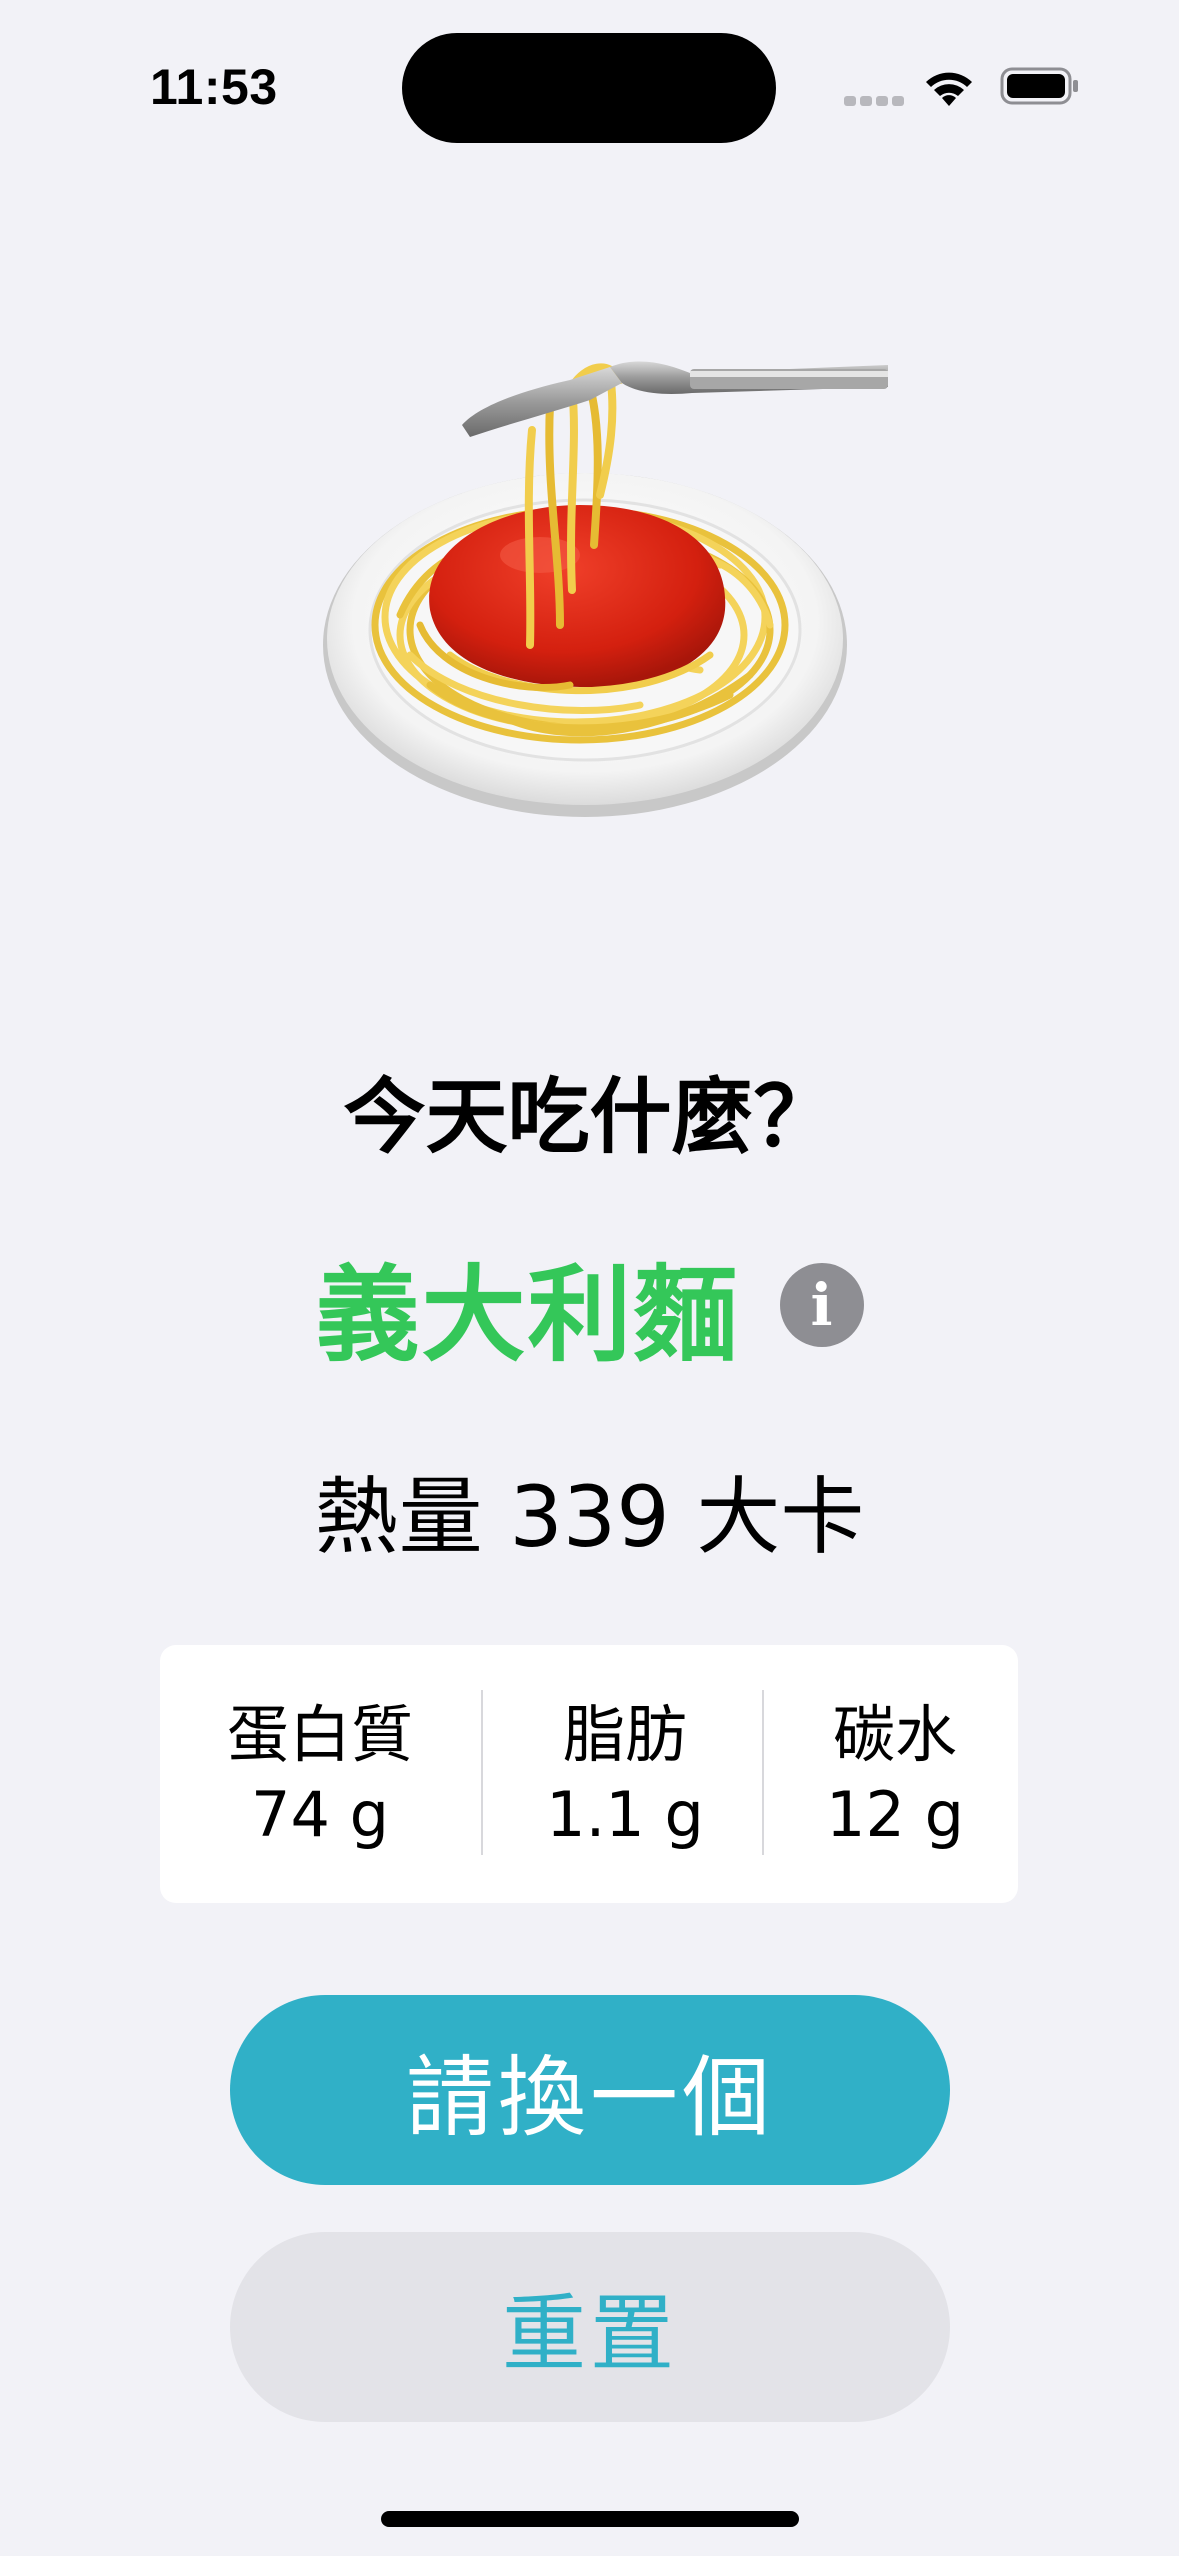 Image resolution: width=1179 pixels, height=2556 pixels. I want to click on spaghetti-emoji, so click(605, 589).